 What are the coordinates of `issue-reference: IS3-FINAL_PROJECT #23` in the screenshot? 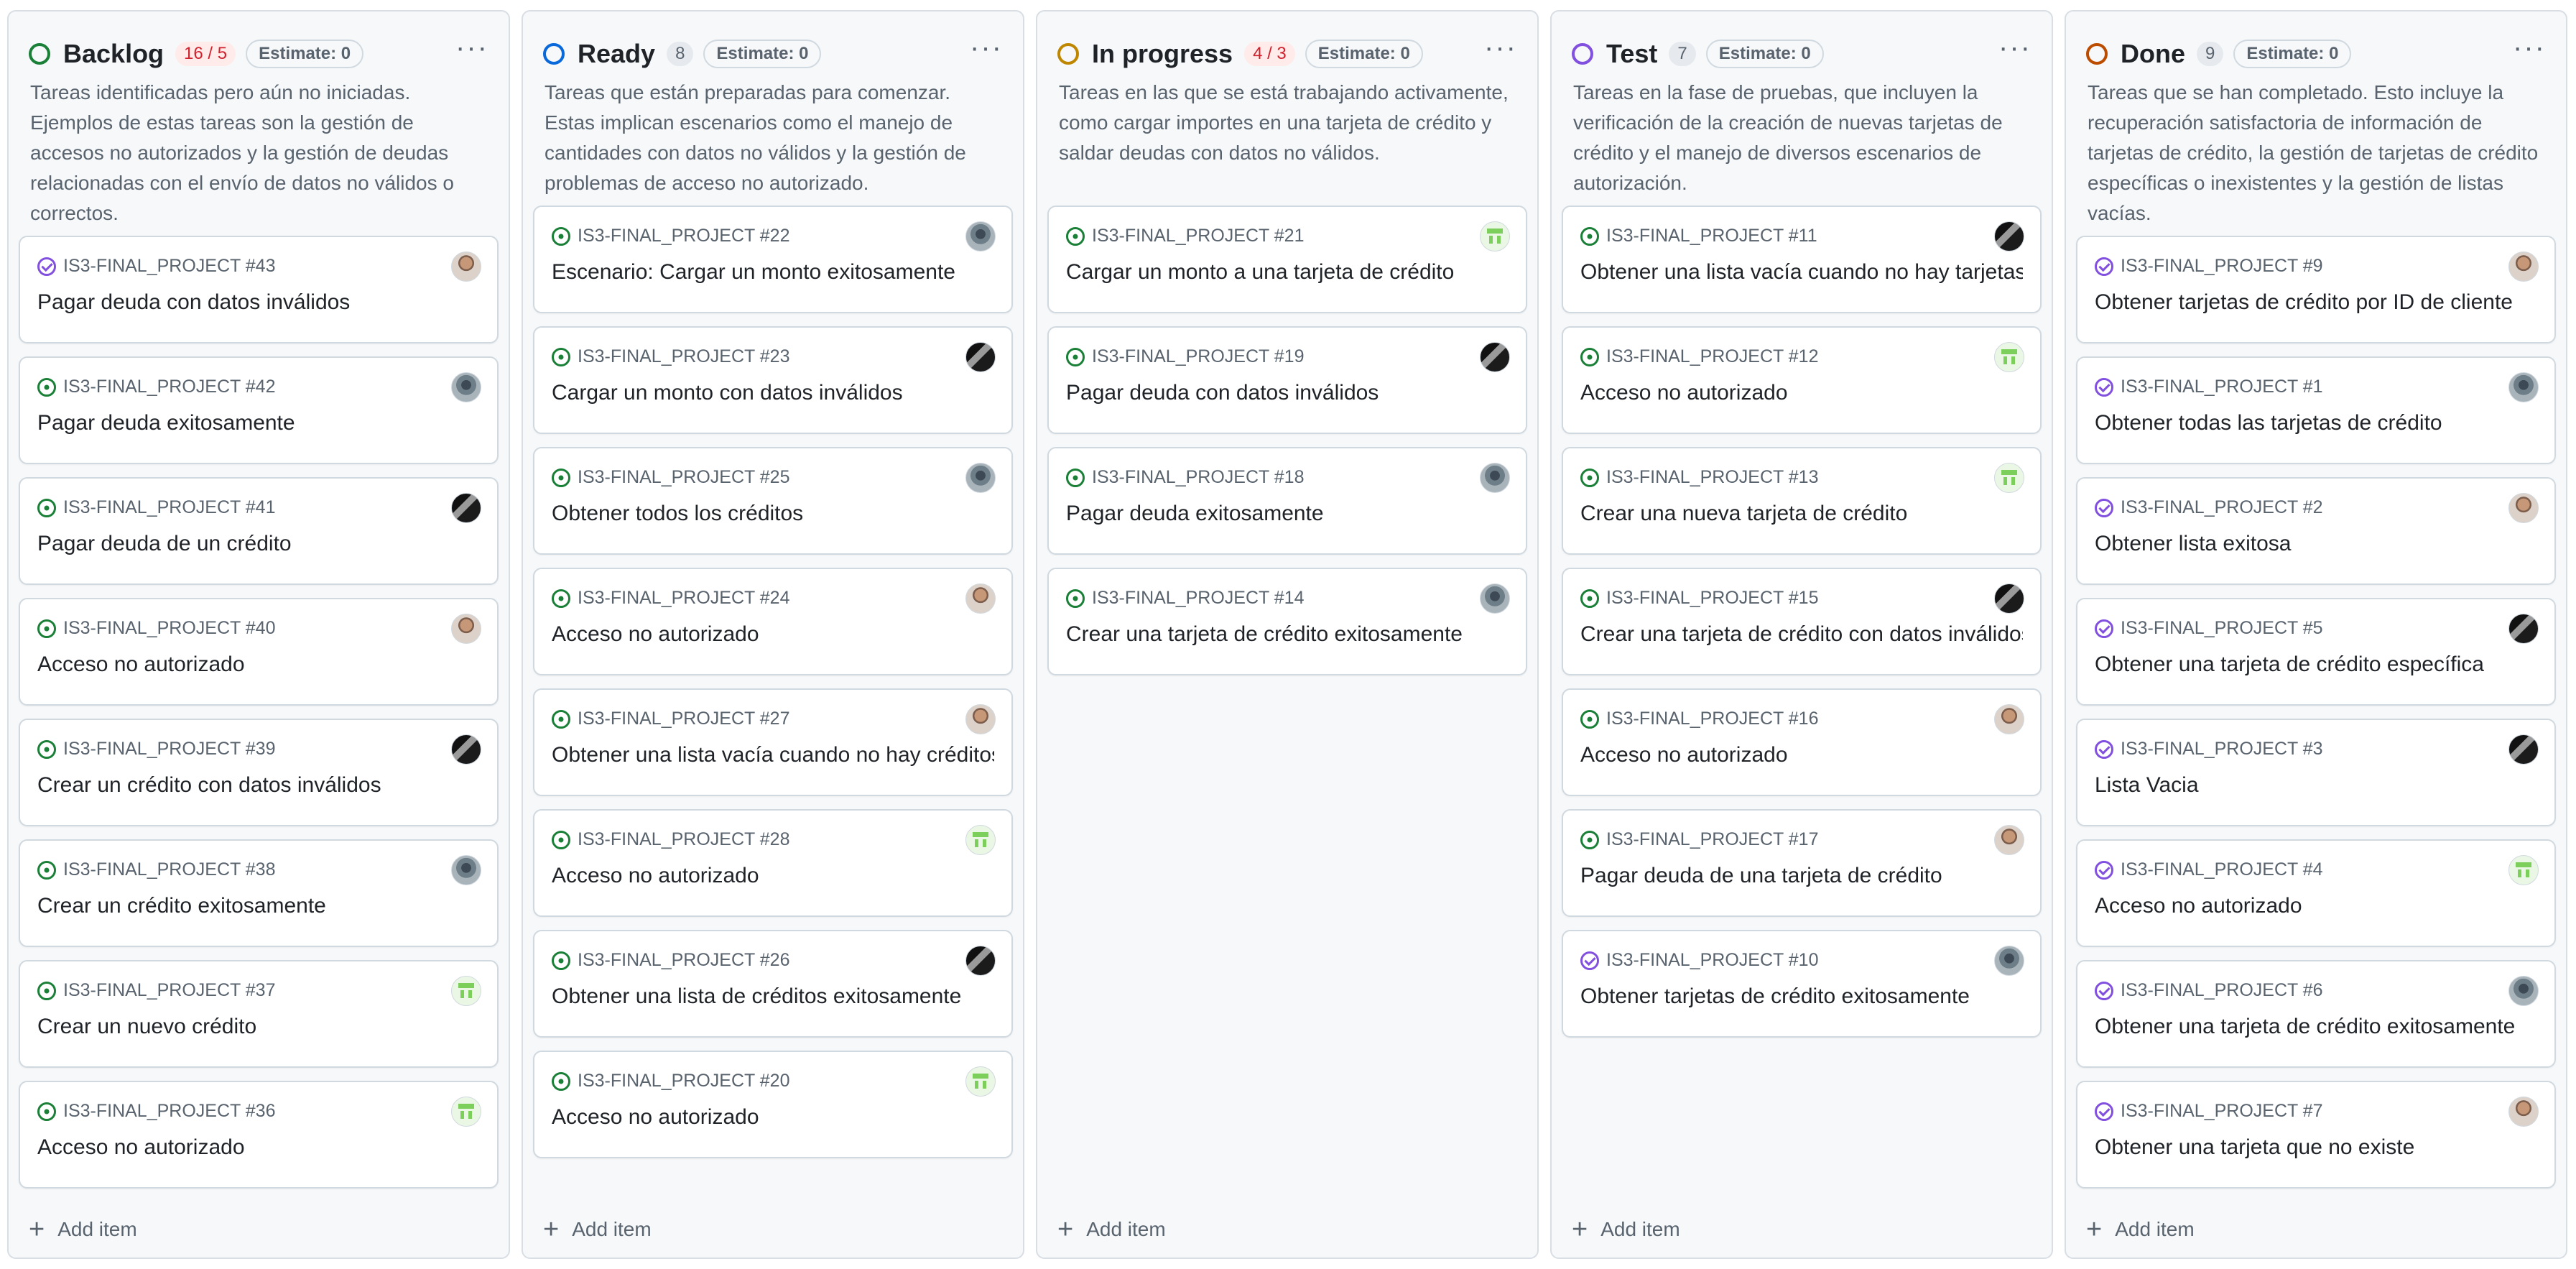 It's located at (670, 357).